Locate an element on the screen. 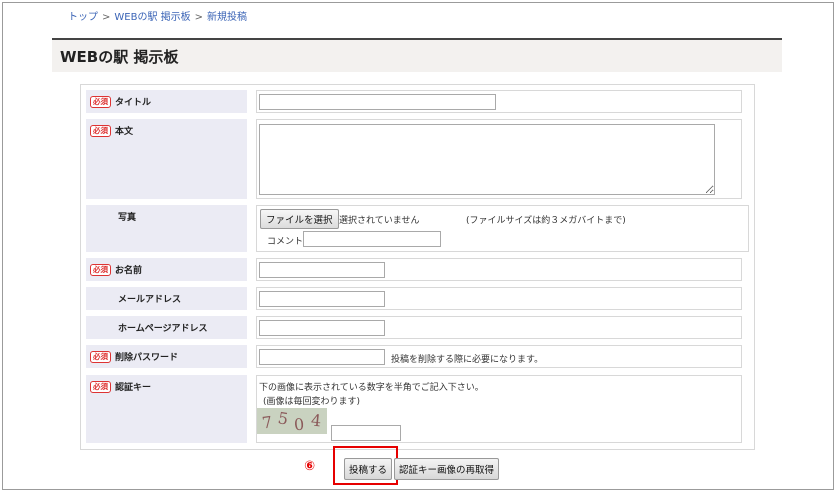  breadcrumb-link-board: WEBの駅 掲示板 is located at coordinates (152, 17).